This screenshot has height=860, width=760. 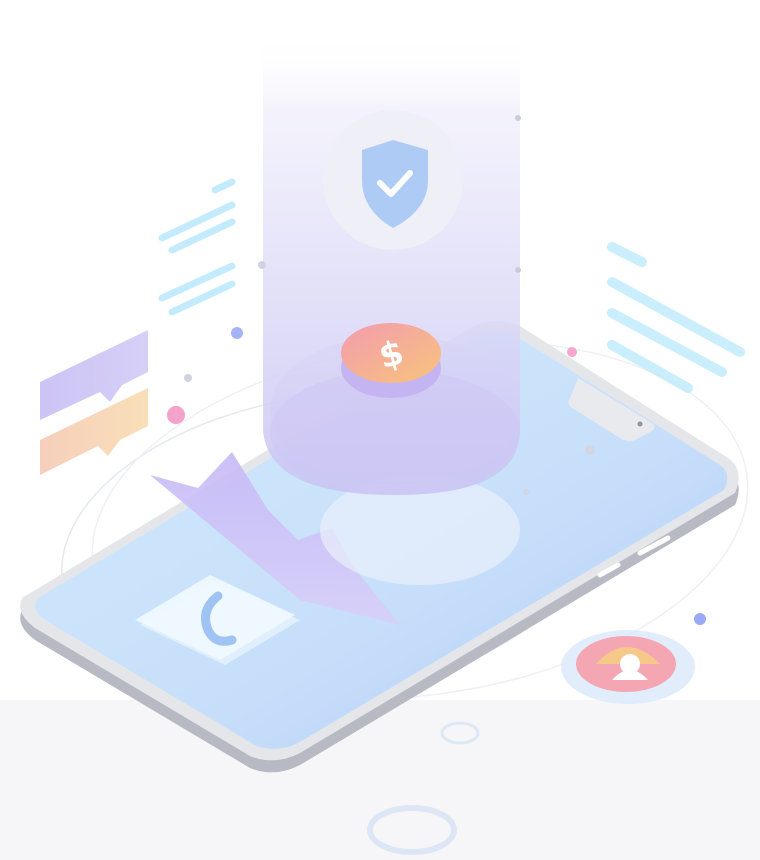 I want to click on user-badge, so click(x=628, y=667).